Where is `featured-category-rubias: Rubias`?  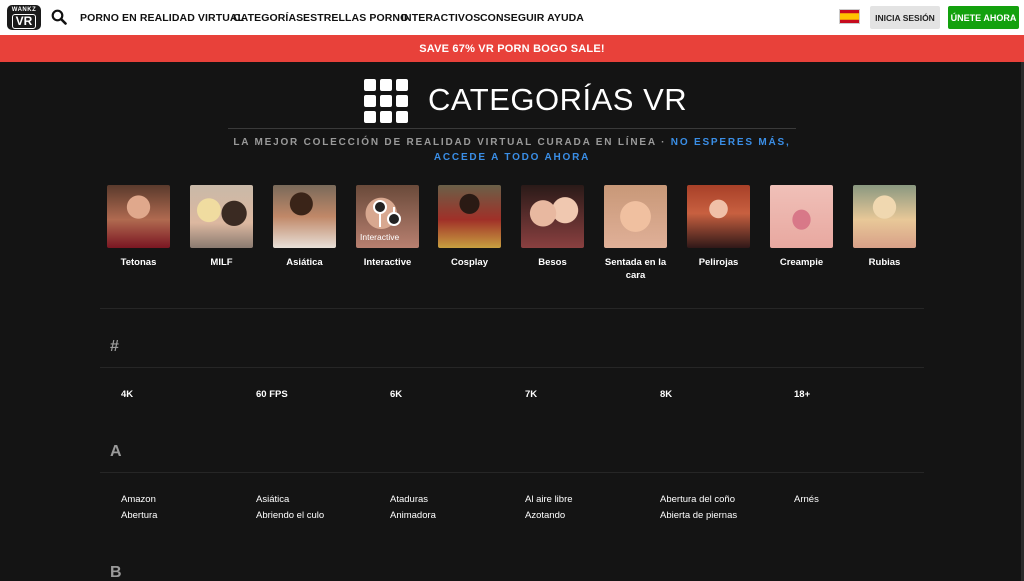
featured-category-rubias: Rubias is located at coordinates (884, 227).